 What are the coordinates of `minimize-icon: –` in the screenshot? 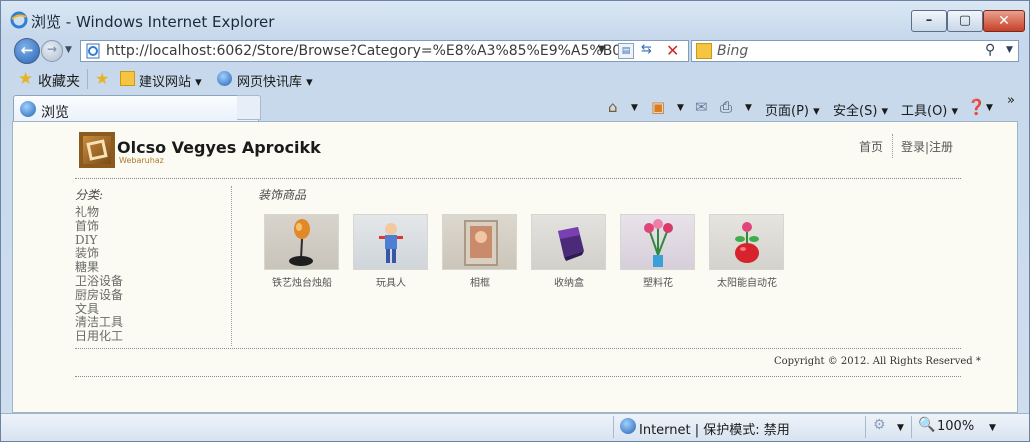 It's located at (929, 20).